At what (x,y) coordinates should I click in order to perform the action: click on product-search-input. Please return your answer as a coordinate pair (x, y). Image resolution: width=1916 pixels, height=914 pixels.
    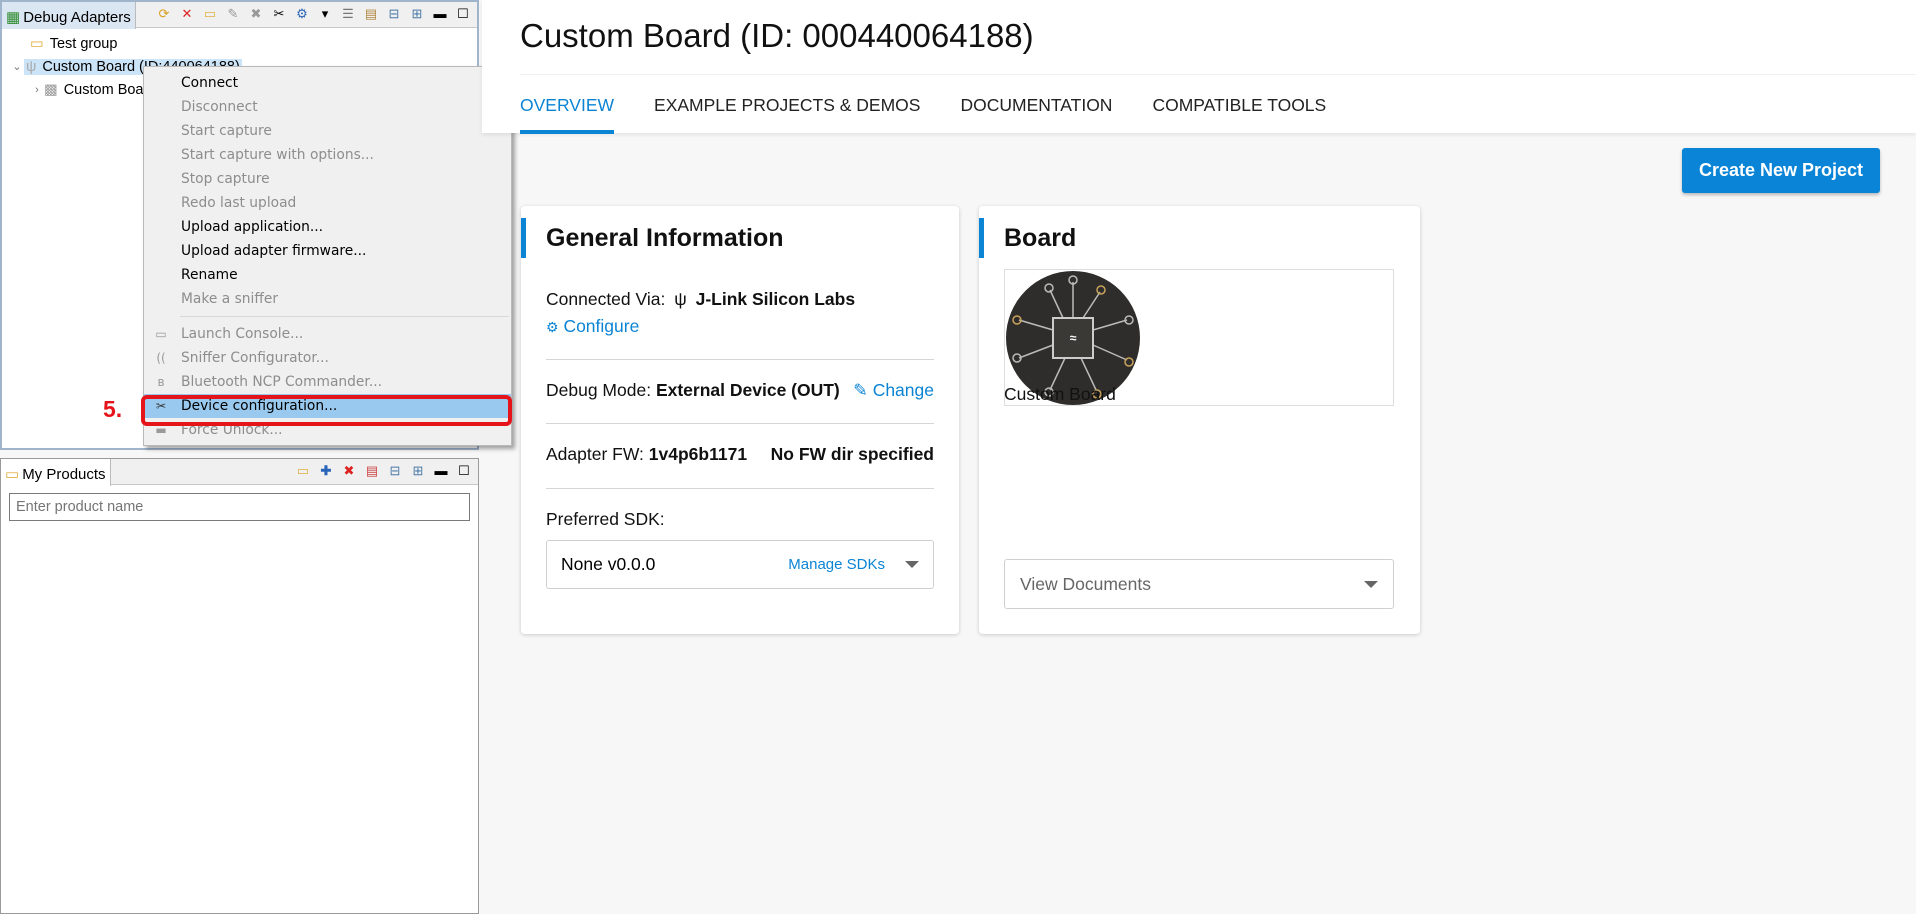
    Looking at the image, I should click on (239, 507).